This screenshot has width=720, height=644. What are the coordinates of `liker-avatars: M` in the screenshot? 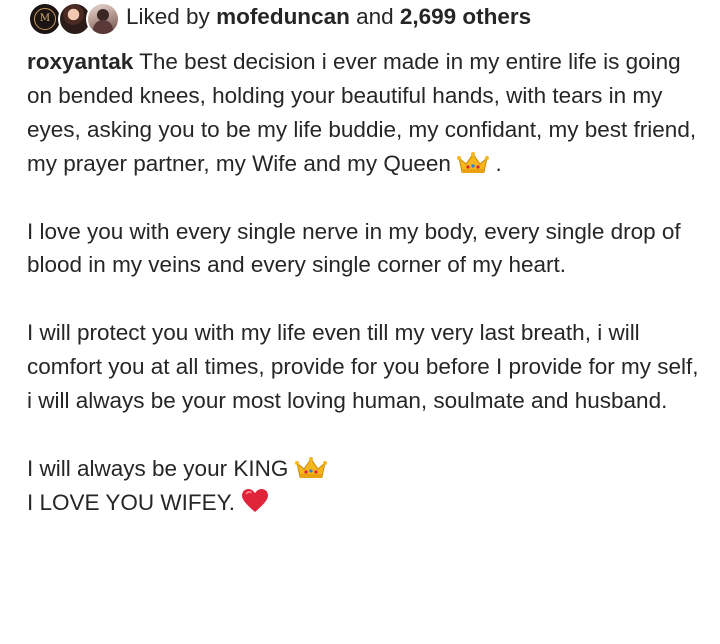 It's located at (75, 18).